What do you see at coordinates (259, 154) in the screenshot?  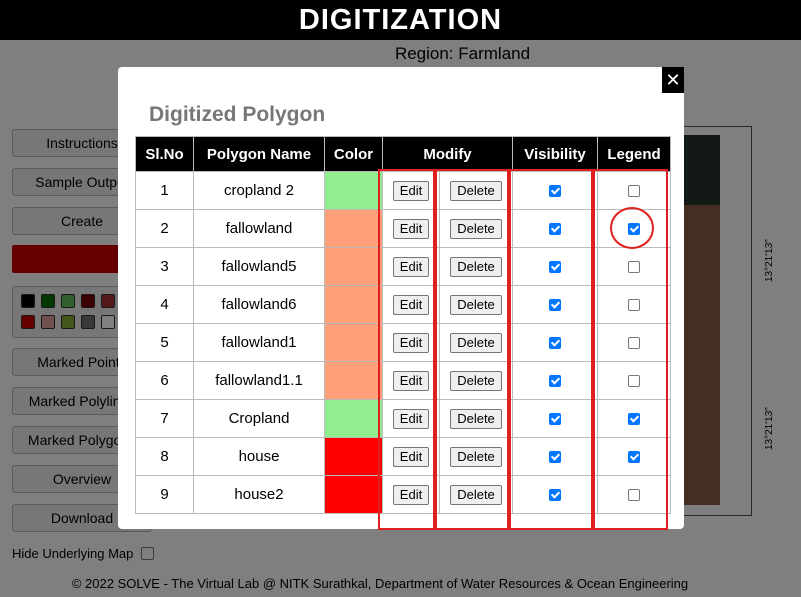 I see `column-header: Polygon Name` at bounding box center [259, 154].